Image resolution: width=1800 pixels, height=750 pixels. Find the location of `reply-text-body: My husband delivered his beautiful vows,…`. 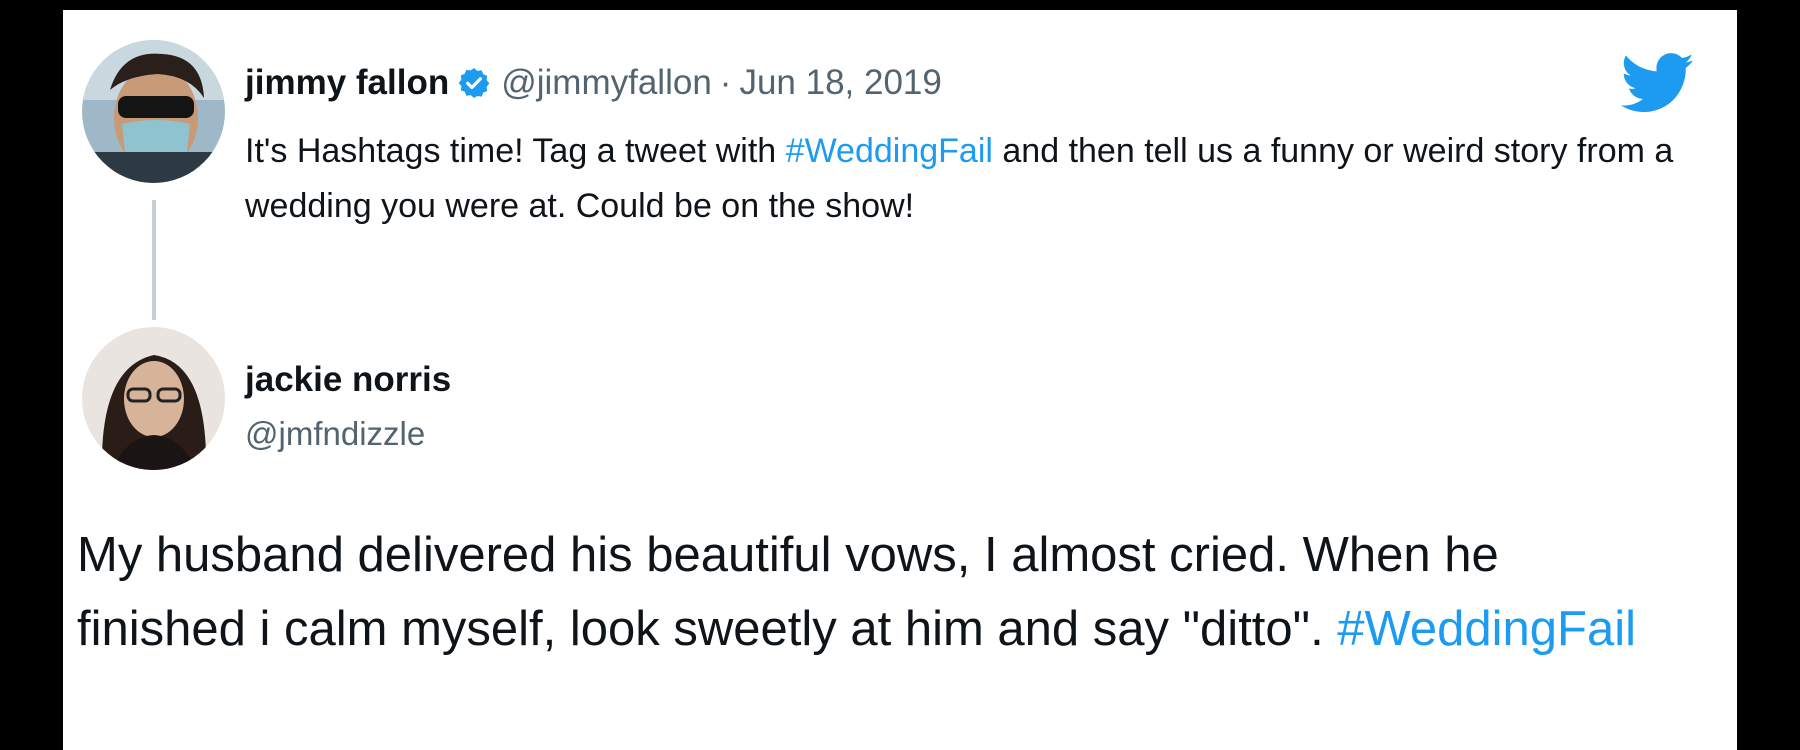

reply-text-body: My husband delivered his beautiful vows,… is located at coordinates (788, 592).